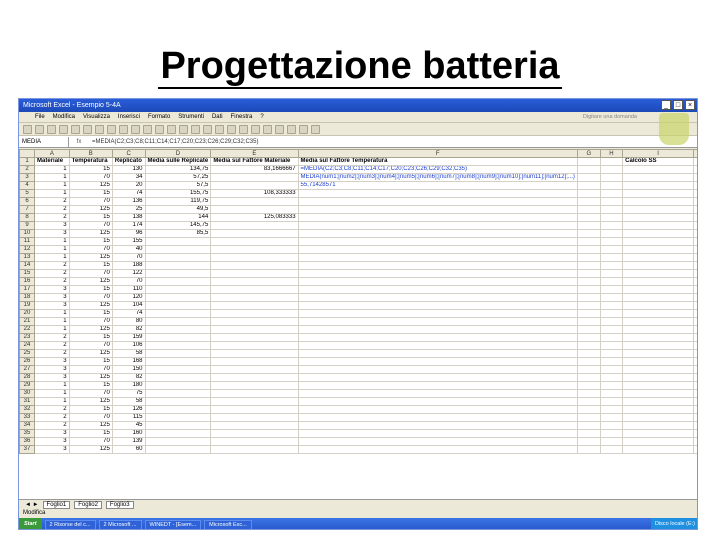 The height and width of the screenshot is (540, 720). What do you see at coordinates (56, 504) in the screenshot?
I see `sheet-tab: Foglio1` at bounding box center [56, 504].